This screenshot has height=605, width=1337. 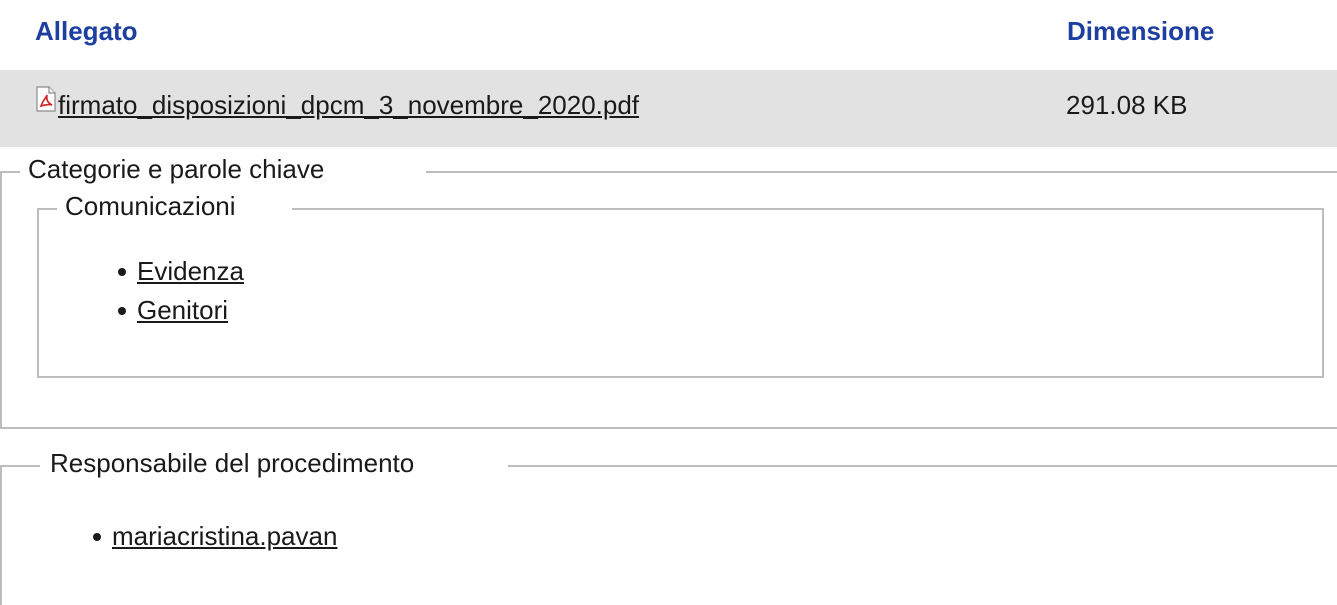 I want to click on list-item: mariacristina.pavan, so click(x=215, y=540).